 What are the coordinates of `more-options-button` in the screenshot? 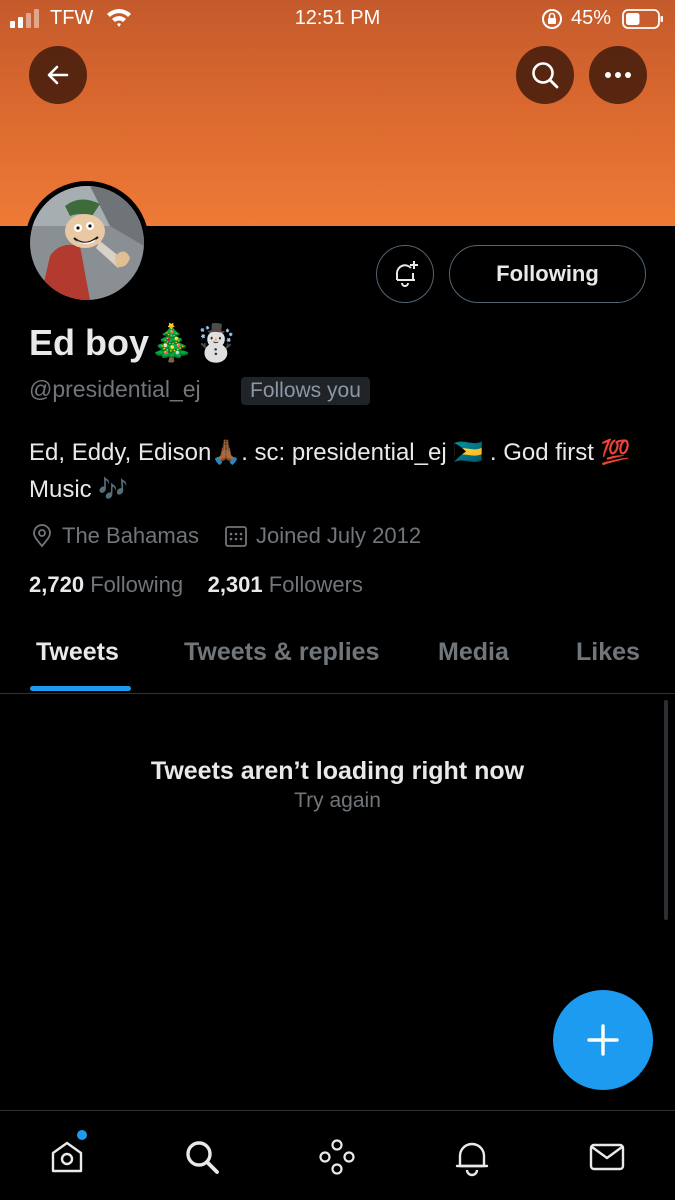 It's located at (618, 75).